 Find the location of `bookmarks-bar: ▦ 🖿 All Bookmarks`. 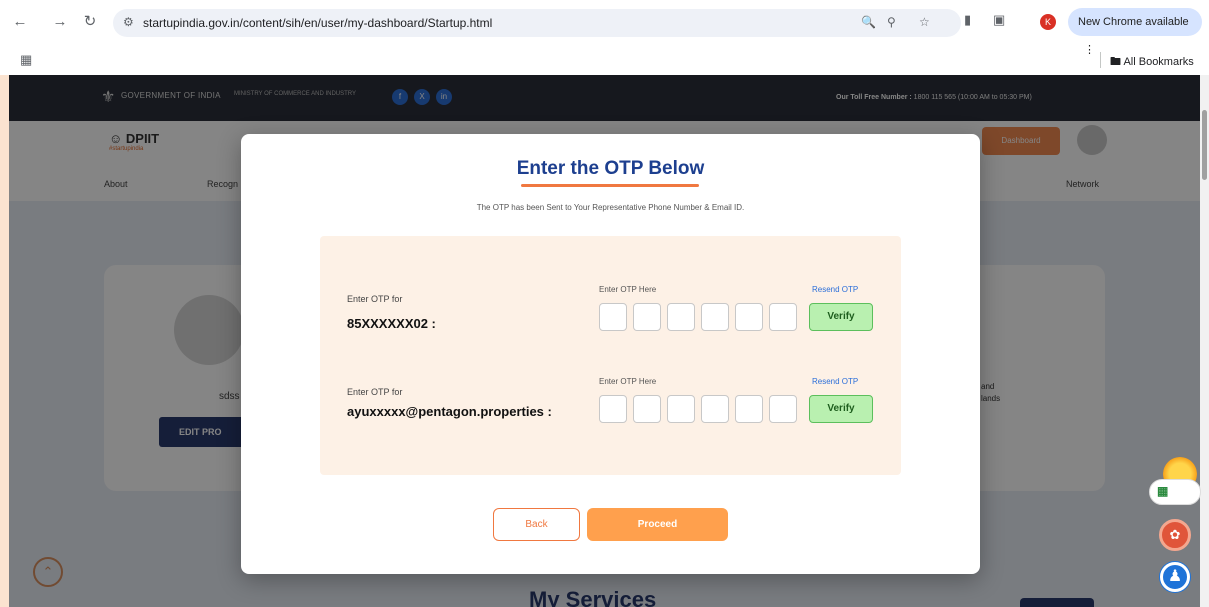

bookmarks-bar: ▦ 🖿 All Bookmarks is located at coordinates (604, 59).